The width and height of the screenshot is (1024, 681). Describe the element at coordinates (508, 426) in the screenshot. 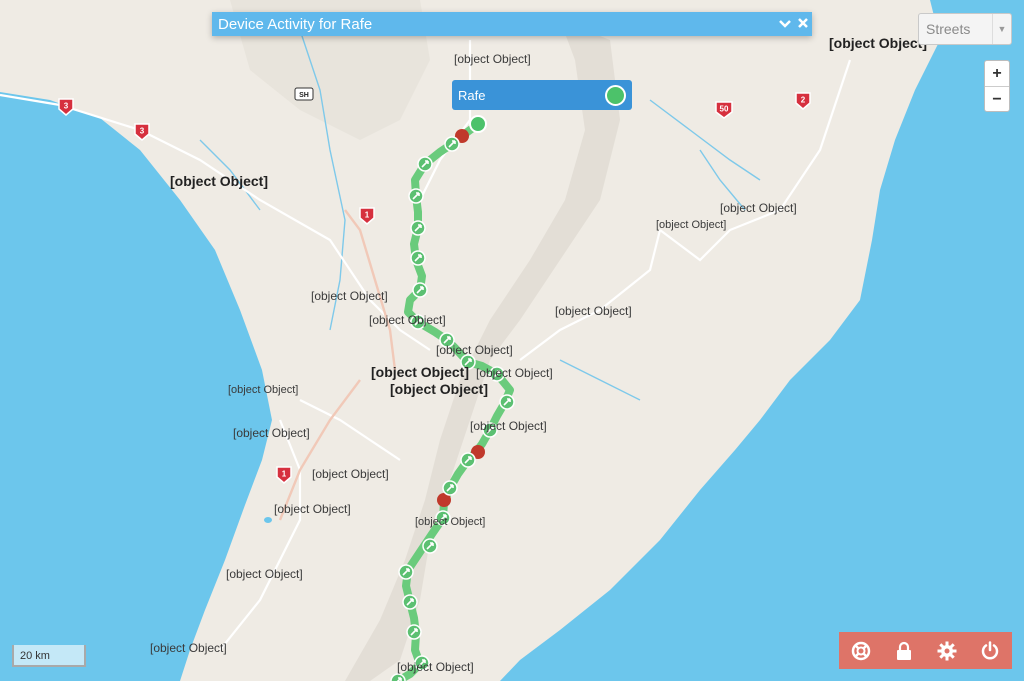

I see `place-pahiatua: [object Object]` at that location.